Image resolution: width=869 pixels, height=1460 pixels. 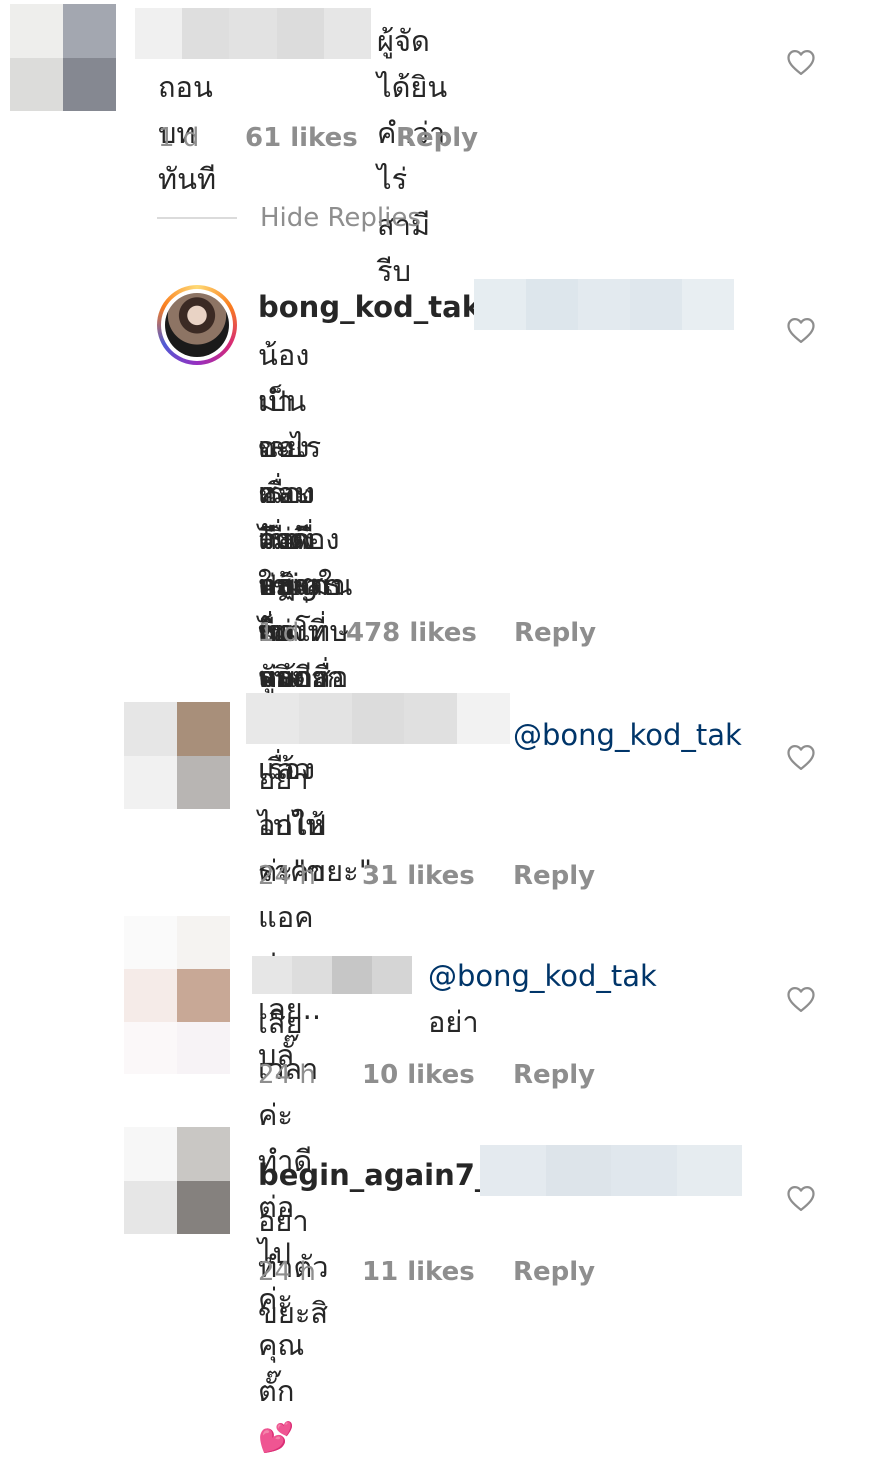 I want to click on likes-count: 61 likes, so click(x=320, y=138).